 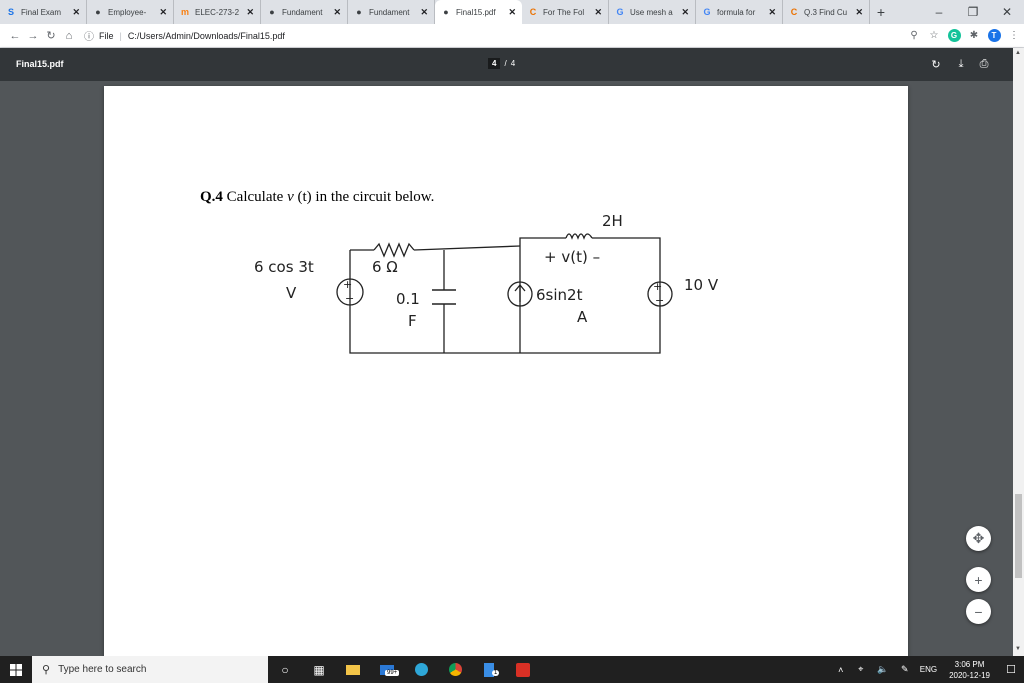 What do you see at coordinates (928, 669) in the screenshot?
I see `language-indicator: ENG` at bounding box center [928, 669].